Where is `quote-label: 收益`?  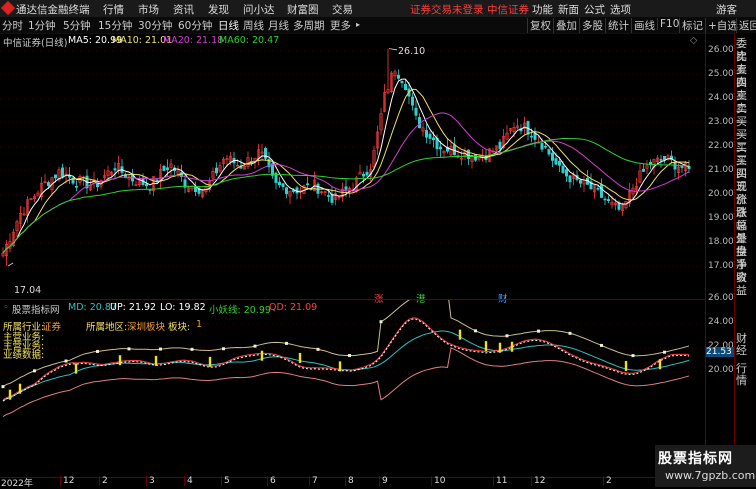
quote-label: 收益 is located at coordinates (746, 284).